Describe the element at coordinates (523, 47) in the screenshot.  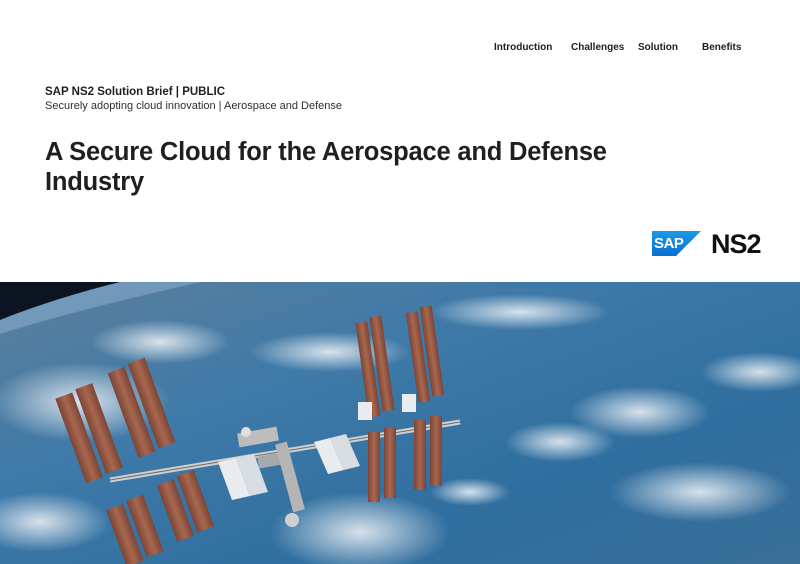
I see `nav-link-introduction: Introduction` at that location.